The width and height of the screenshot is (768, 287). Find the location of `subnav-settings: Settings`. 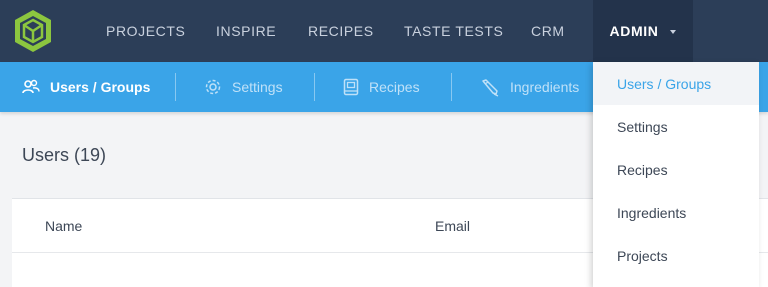

subnav-settings: Settings is located at coordinates (243, 87).